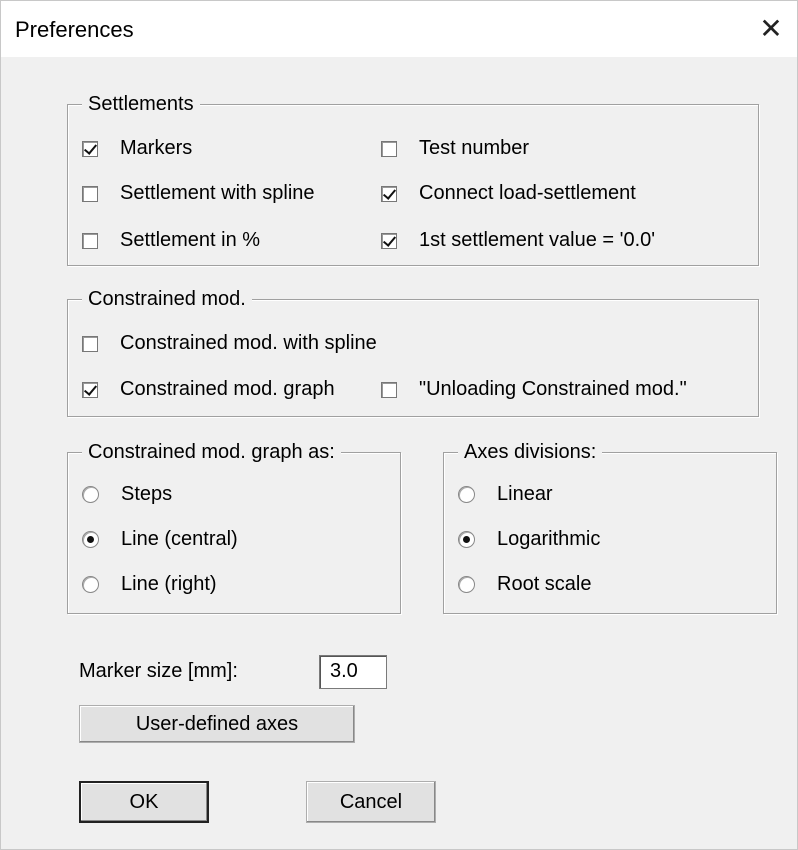 The image size is (798, 850). What do you see at coordinates (141, 104) in the screenshot?
I see `settlements-legend: Settlements` at bounding box center [141, 104].